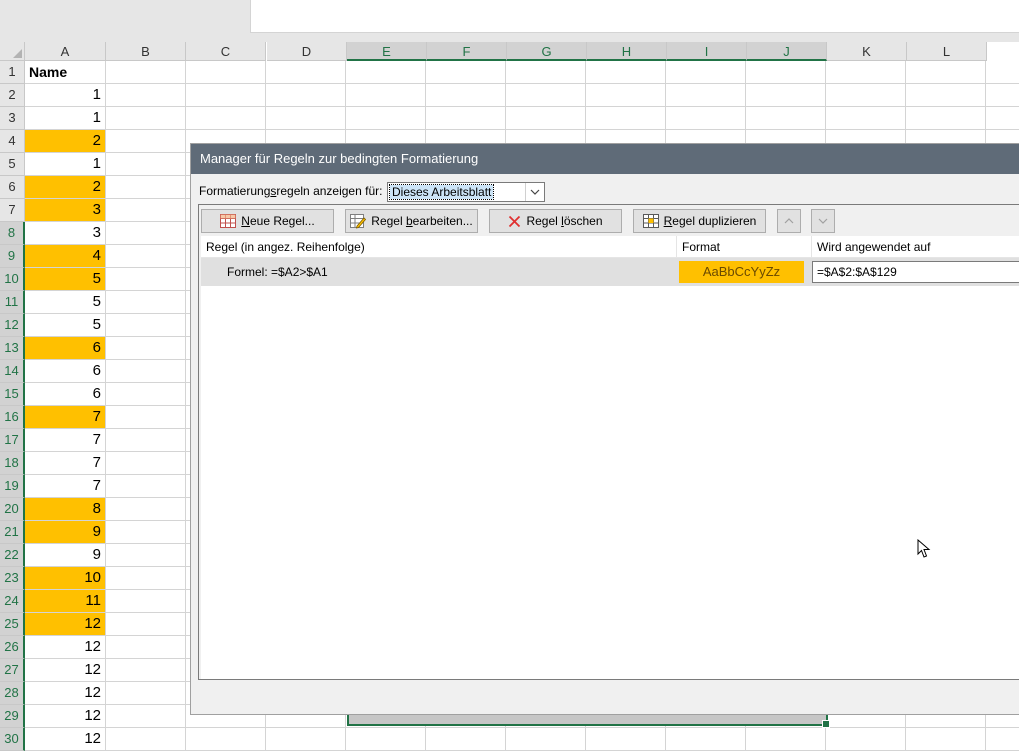  Describe the element at coordinates (12, 647) in the screenshot. I see `row-header: 26` at that location.